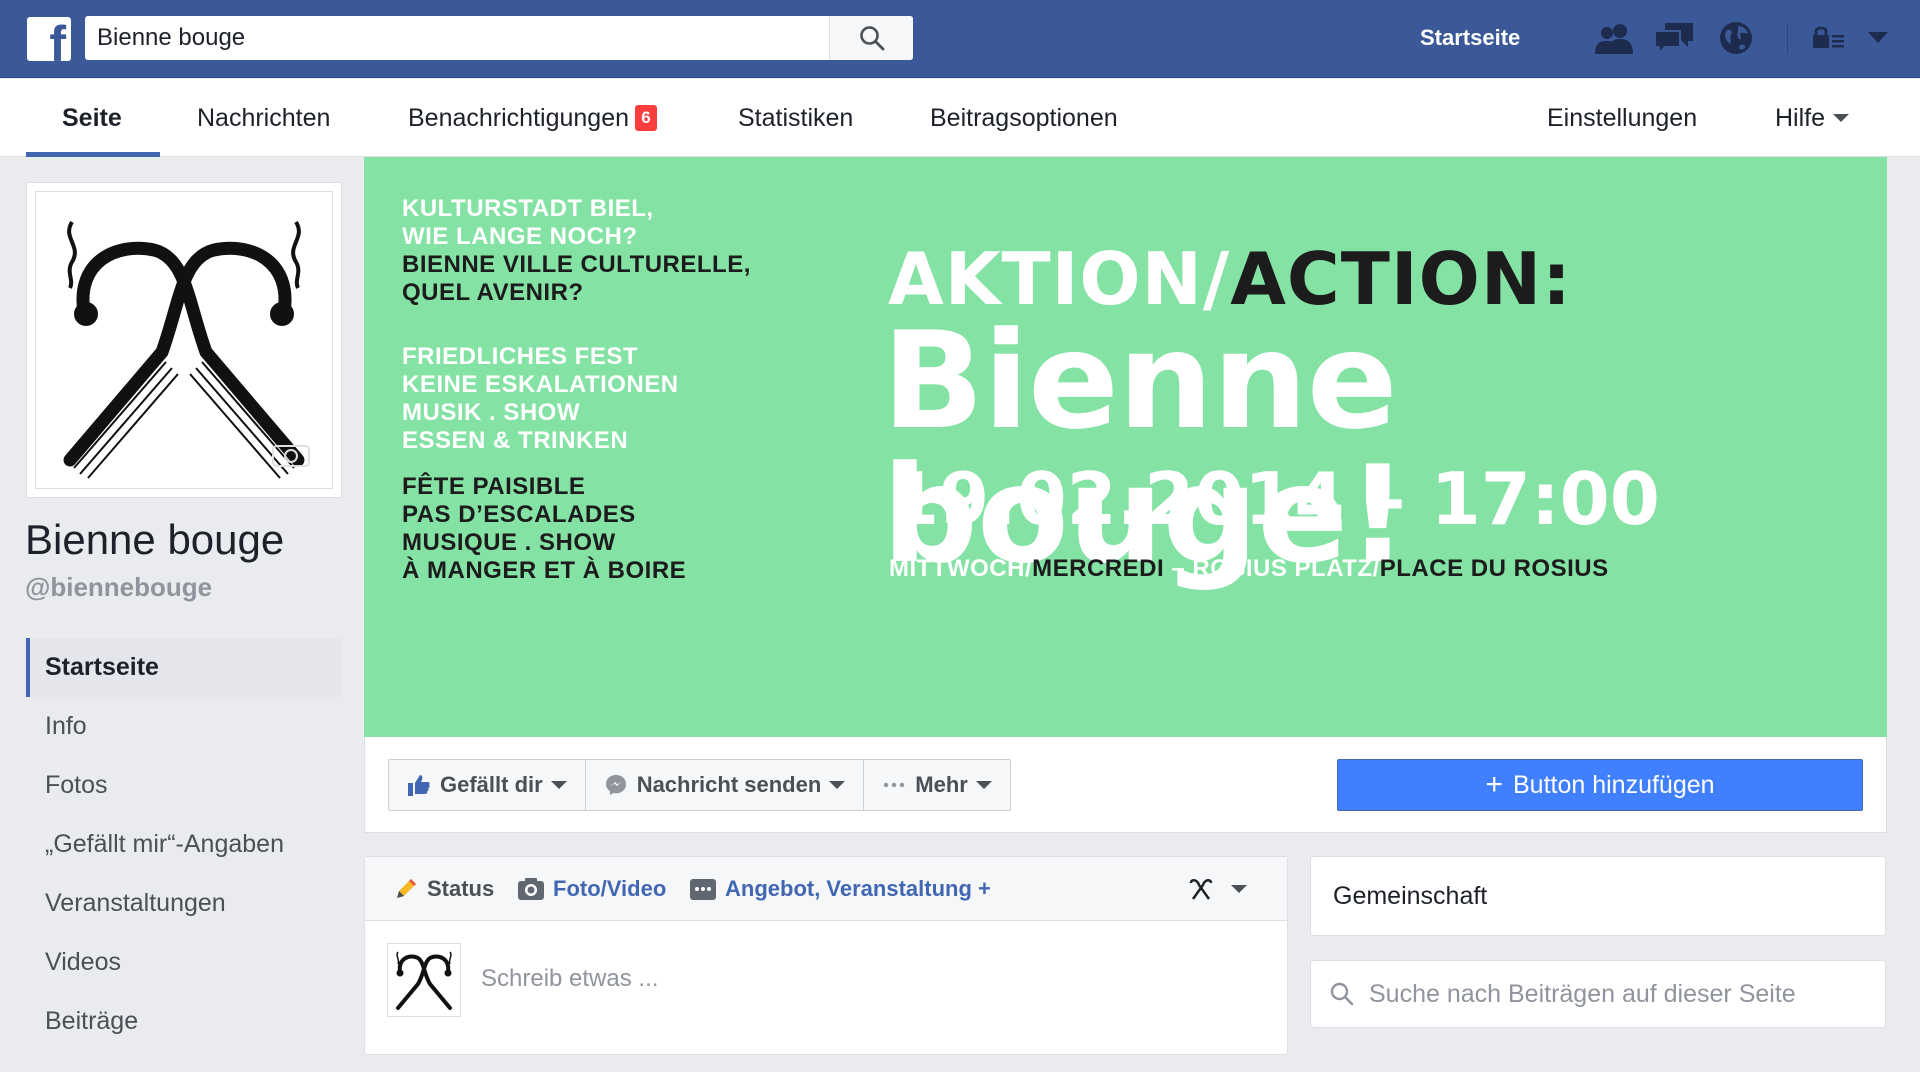 This screenshot has height=1072, width=1920. I want to click on page-post-search, so click(1598, 994).